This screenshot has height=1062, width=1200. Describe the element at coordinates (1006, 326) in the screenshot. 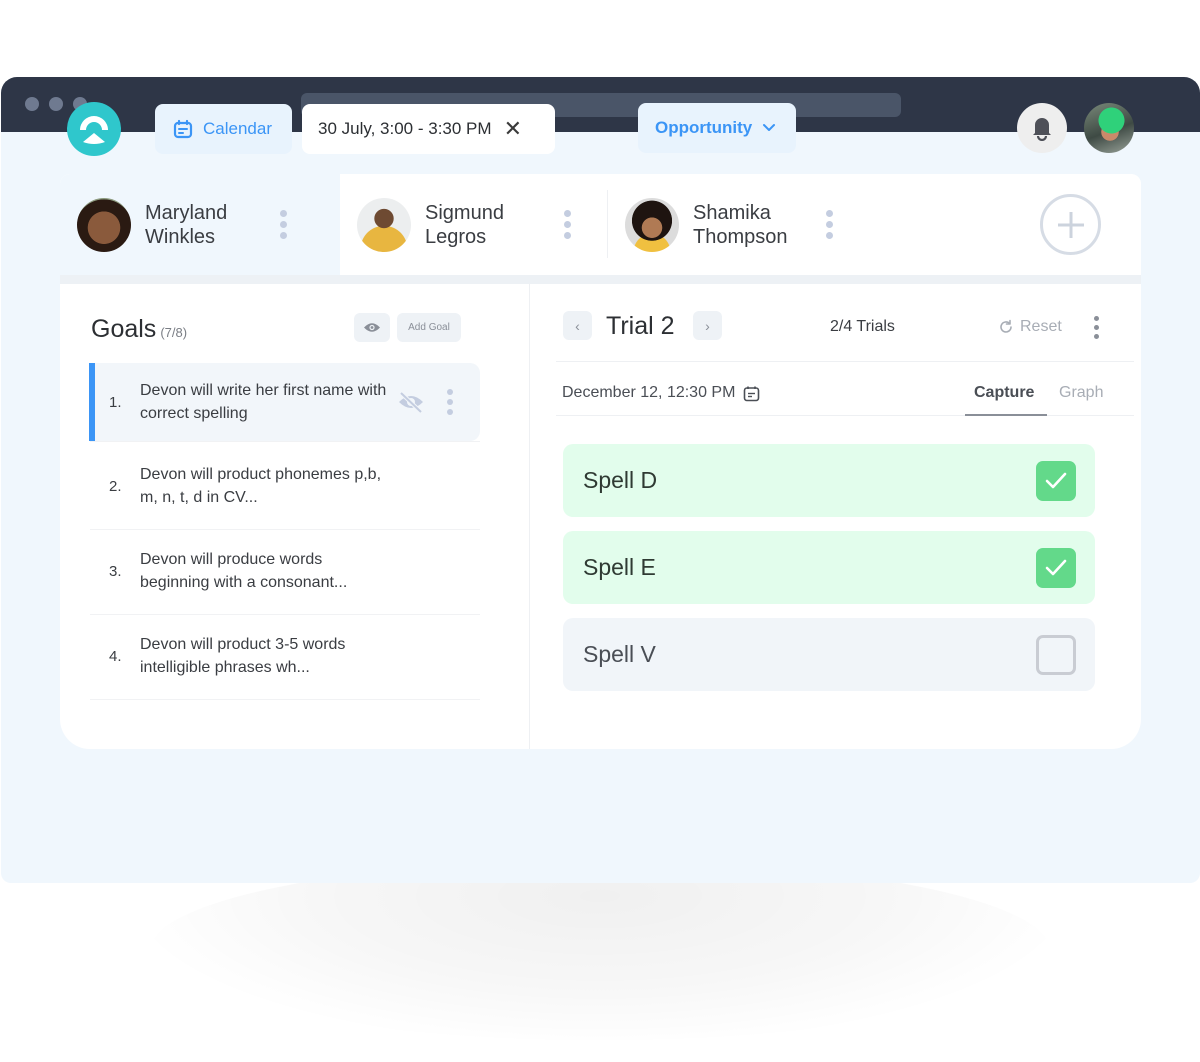

I see `refresh-icon` at that location.